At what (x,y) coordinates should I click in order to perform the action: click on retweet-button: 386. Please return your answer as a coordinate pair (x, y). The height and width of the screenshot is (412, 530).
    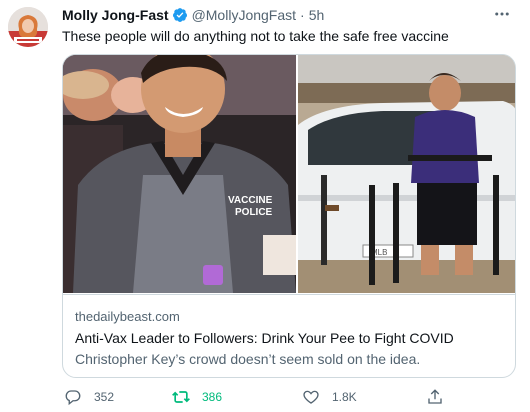
    Looking at the image, I should click on (196, 397).